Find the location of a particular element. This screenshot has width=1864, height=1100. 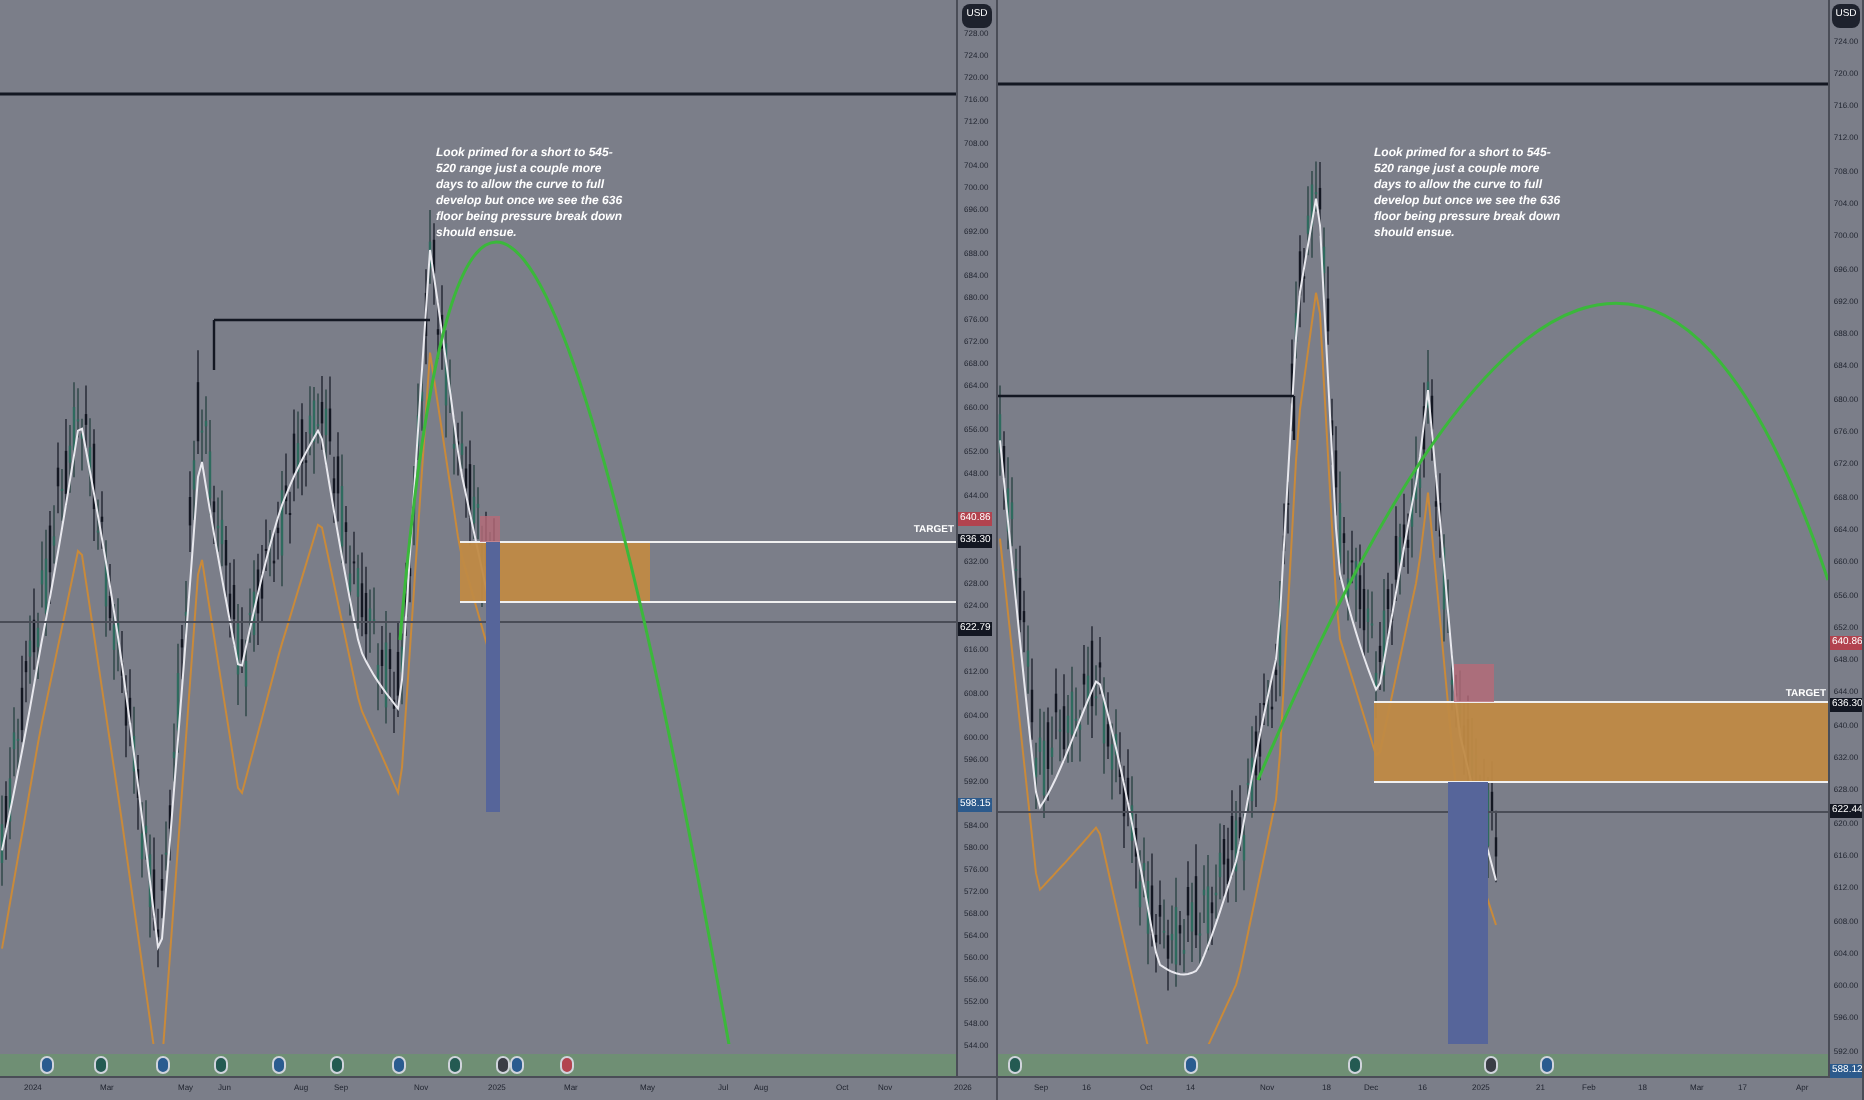

target-zone is located at coordinates (1601, 742).